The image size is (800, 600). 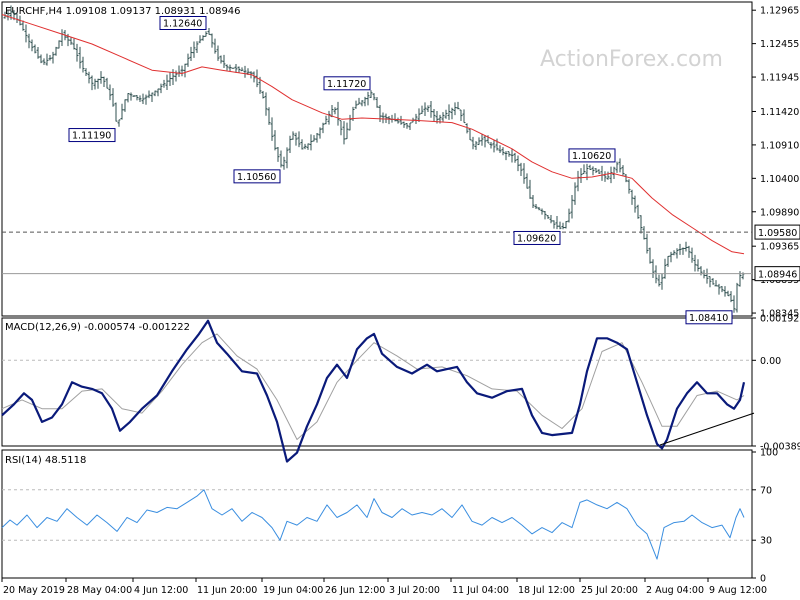 I want to click on price-annotation-label: 1.10560, so click(x=256, y=177).